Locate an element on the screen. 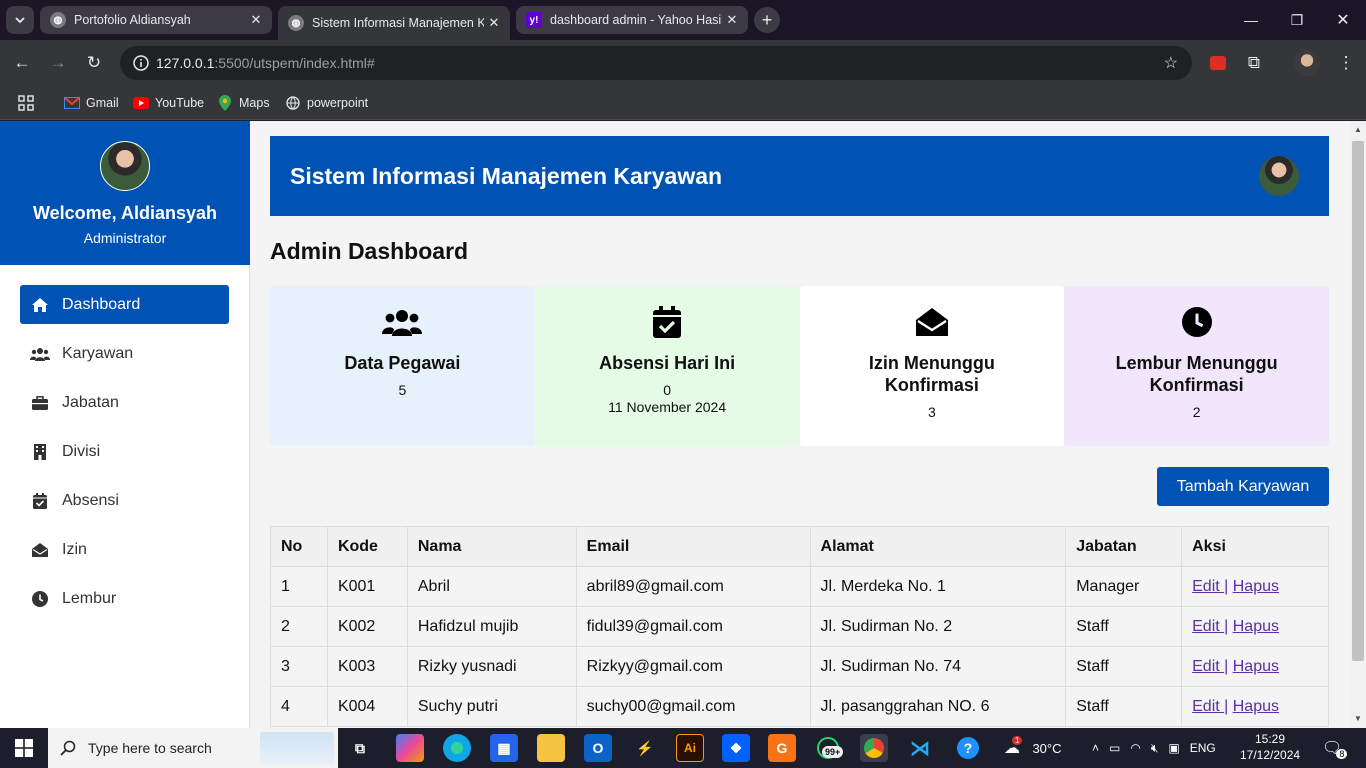  card-lembur: Lembur Menunggu Konfirmasi 2 is located at coordinates (1196, 366).